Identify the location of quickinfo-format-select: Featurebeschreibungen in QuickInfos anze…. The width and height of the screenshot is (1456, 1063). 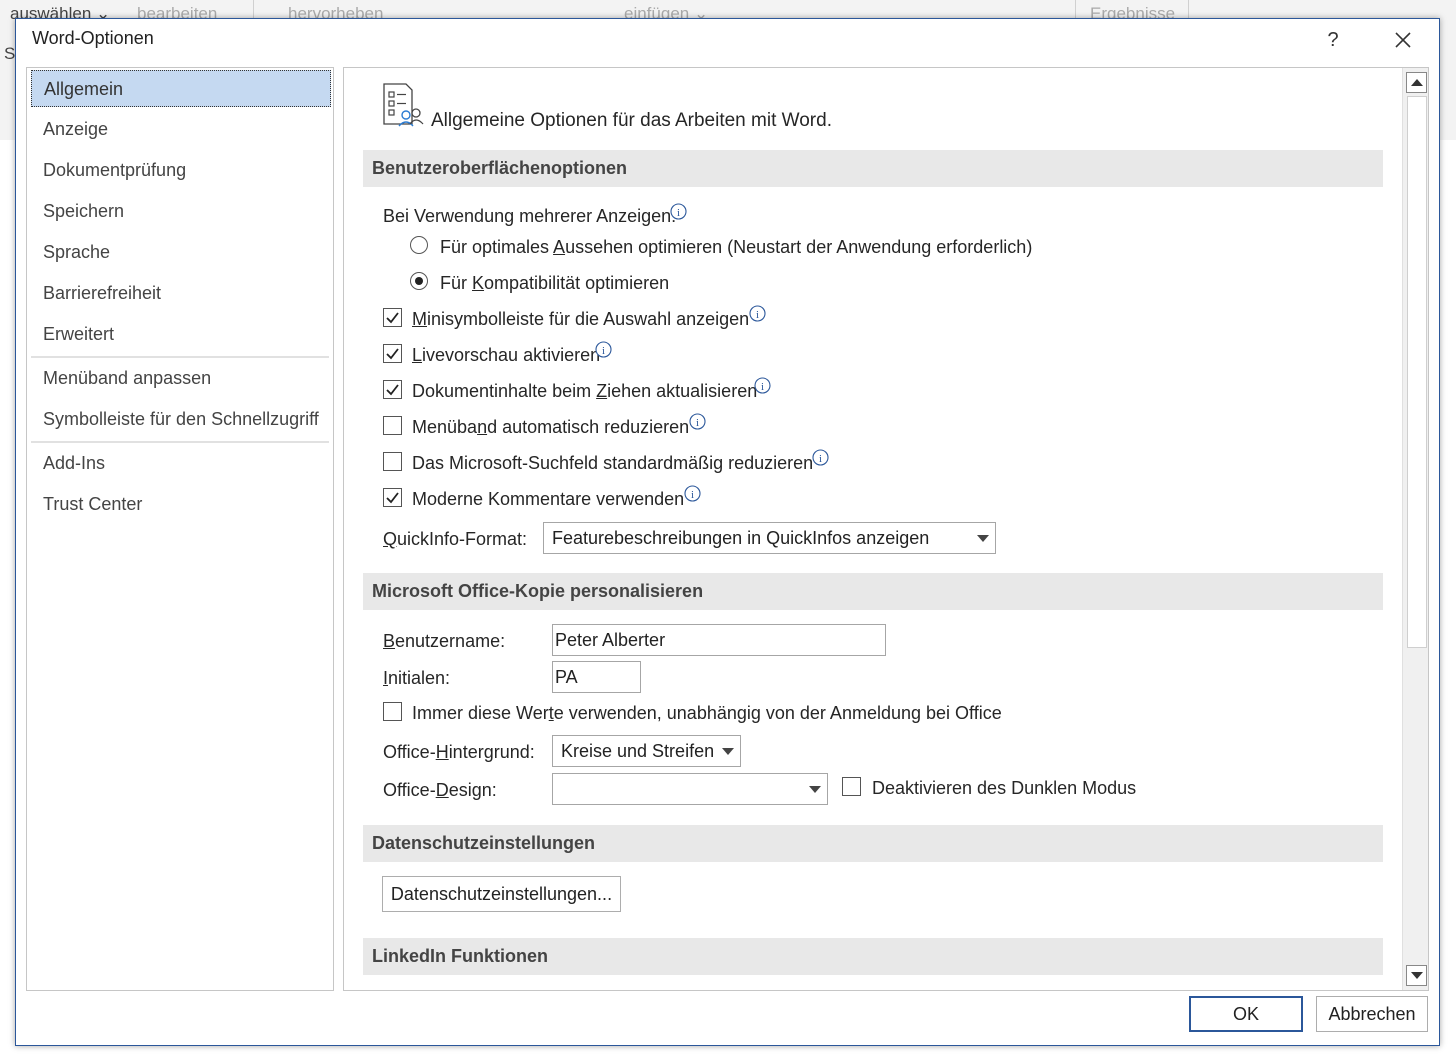
(769, 538).